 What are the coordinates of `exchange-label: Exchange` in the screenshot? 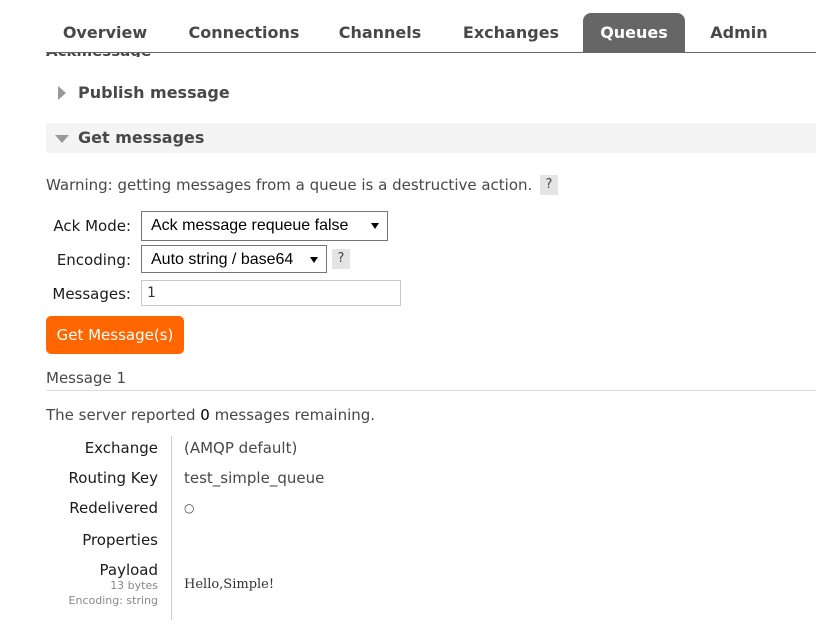 It's located at (121, 448).